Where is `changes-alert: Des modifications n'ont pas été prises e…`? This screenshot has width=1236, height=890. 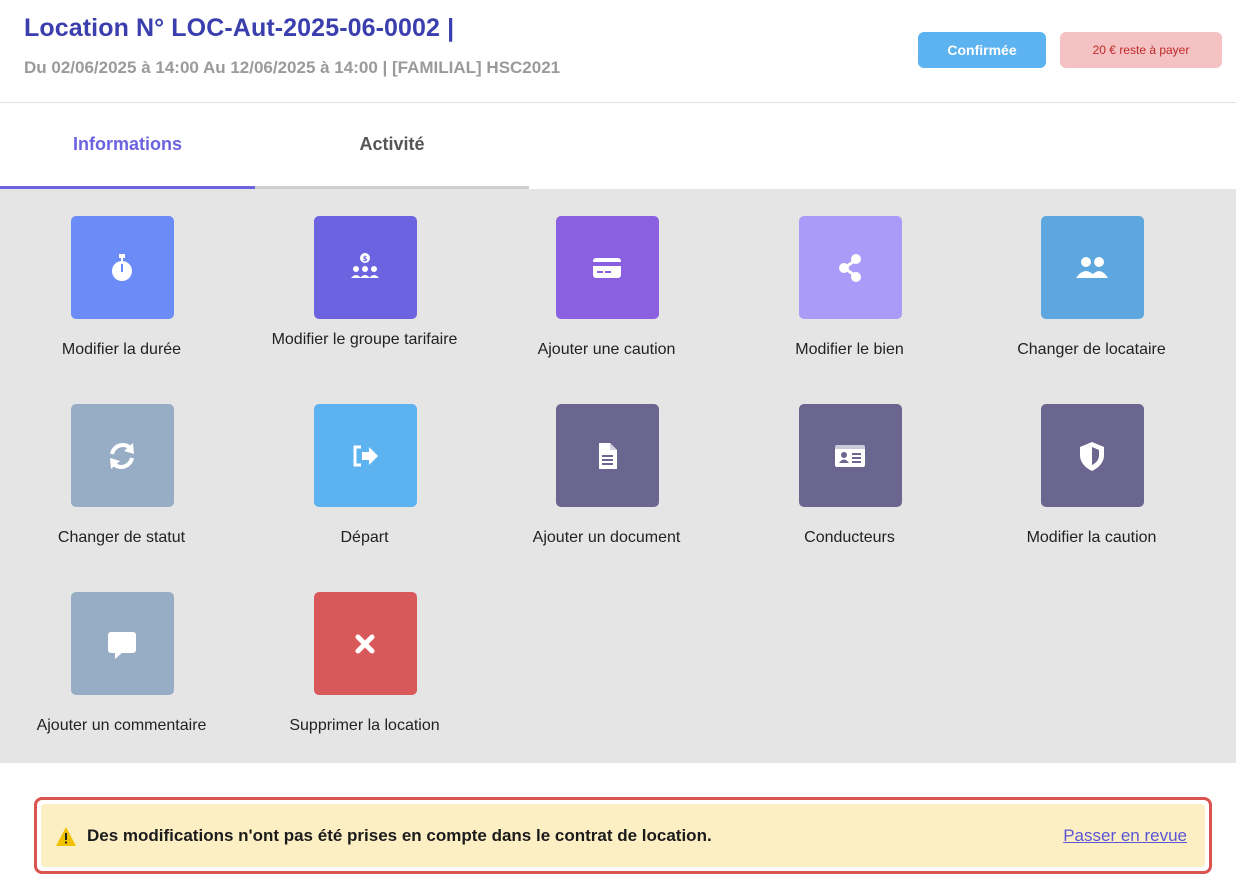
changes-alert: Des modifications n'ont pas été prises e… is located at coordinates (623, 835).